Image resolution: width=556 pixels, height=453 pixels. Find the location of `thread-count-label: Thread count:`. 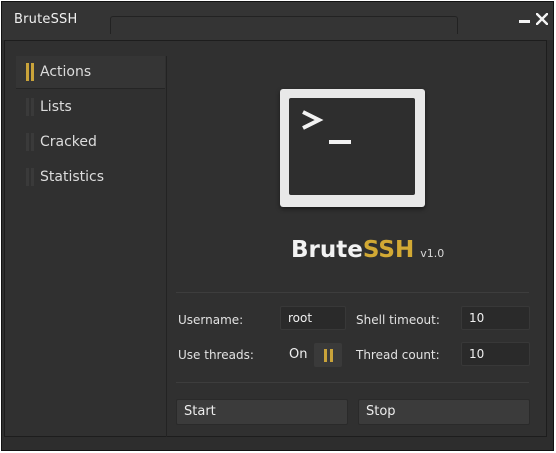

thread-count-label: Thread count: is located at coordinates (398, 355).